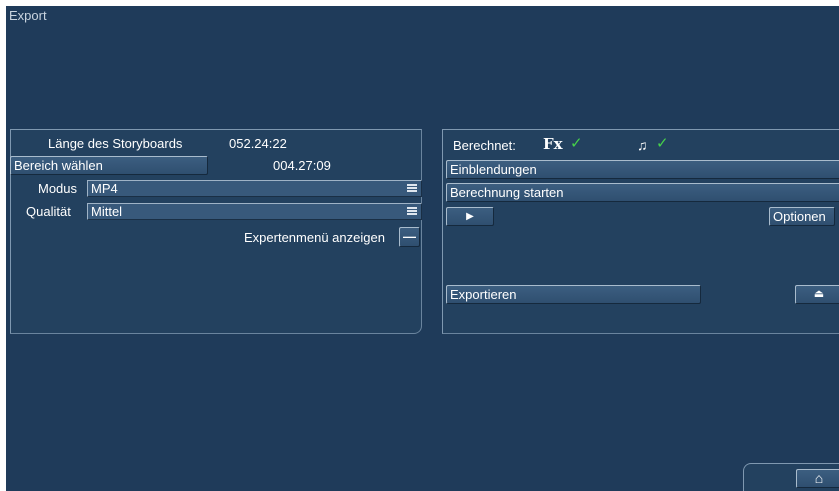 This screenshot has height=491, width=839. I want to click on mode-select: MP4, so click(254, 188).